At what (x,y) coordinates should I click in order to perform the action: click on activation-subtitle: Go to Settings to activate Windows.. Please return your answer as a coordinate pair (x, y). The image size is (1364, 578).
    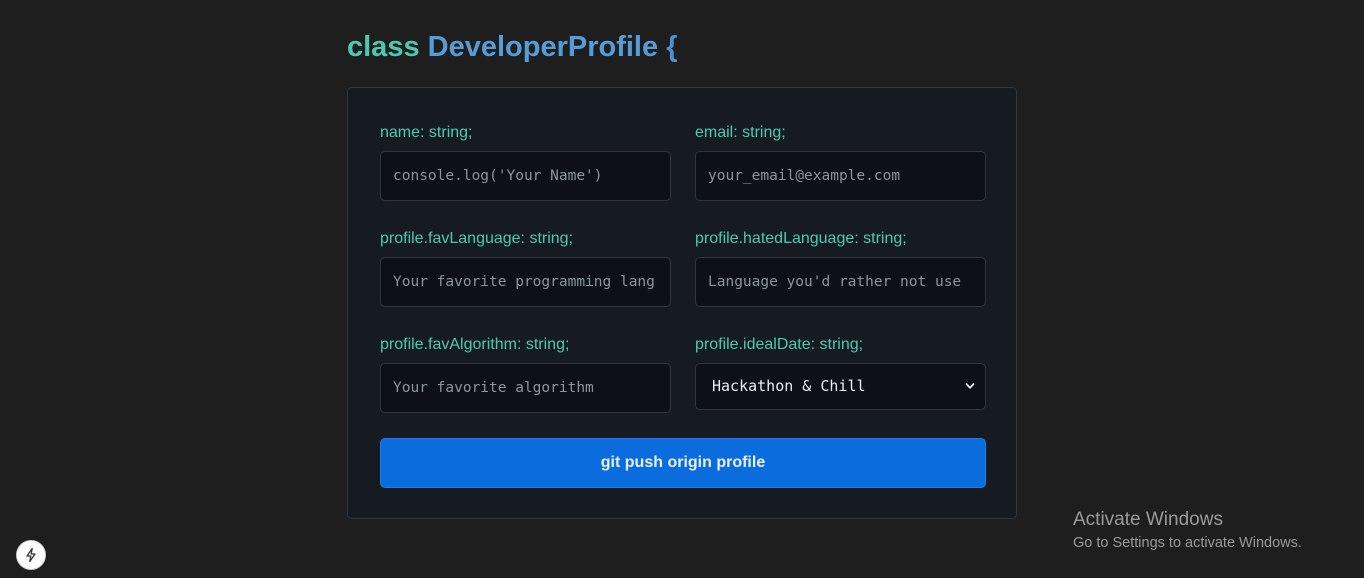
    Looking at the image, I should click on (1187, 543).